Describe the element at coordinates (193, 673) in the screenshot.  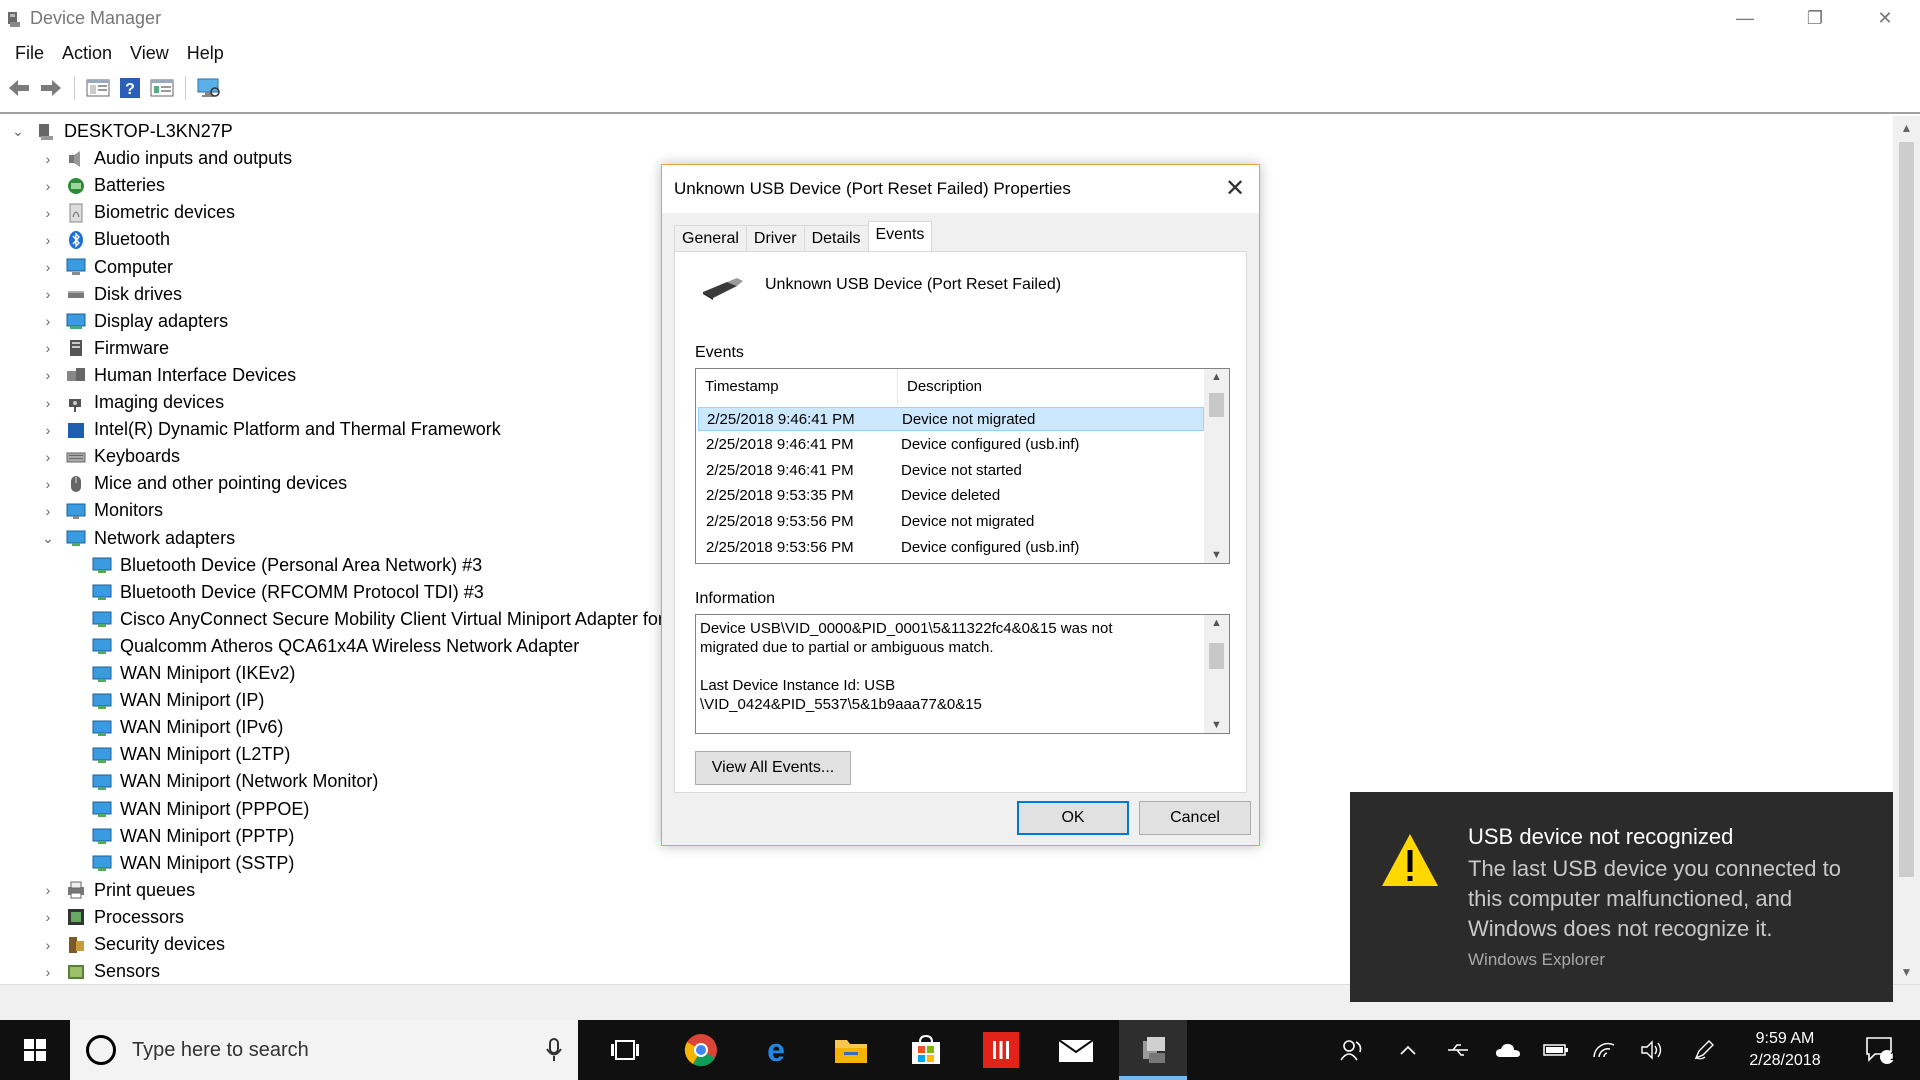
I see `tree-item-network-adapter: WAN Miniport (IKEv2)` at that location.